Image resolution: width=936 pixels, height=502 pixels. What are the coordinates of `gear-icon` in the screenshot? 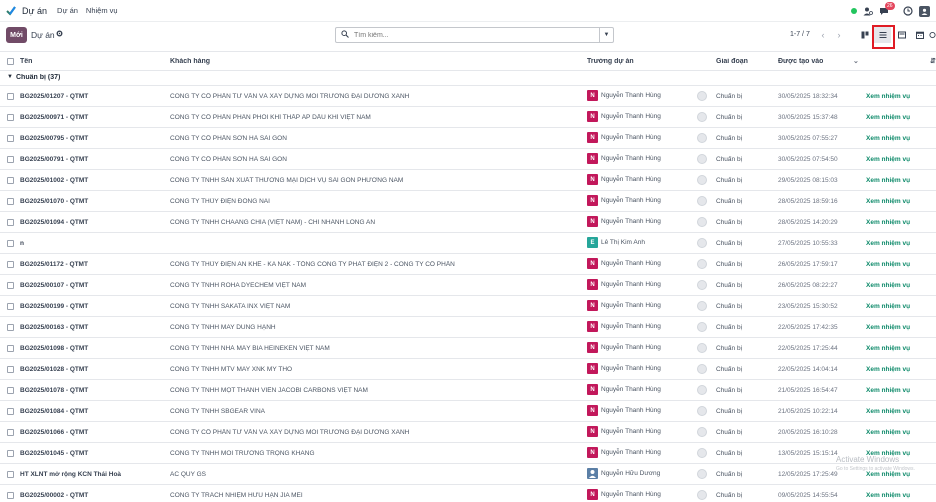 It's located at (59, 34).